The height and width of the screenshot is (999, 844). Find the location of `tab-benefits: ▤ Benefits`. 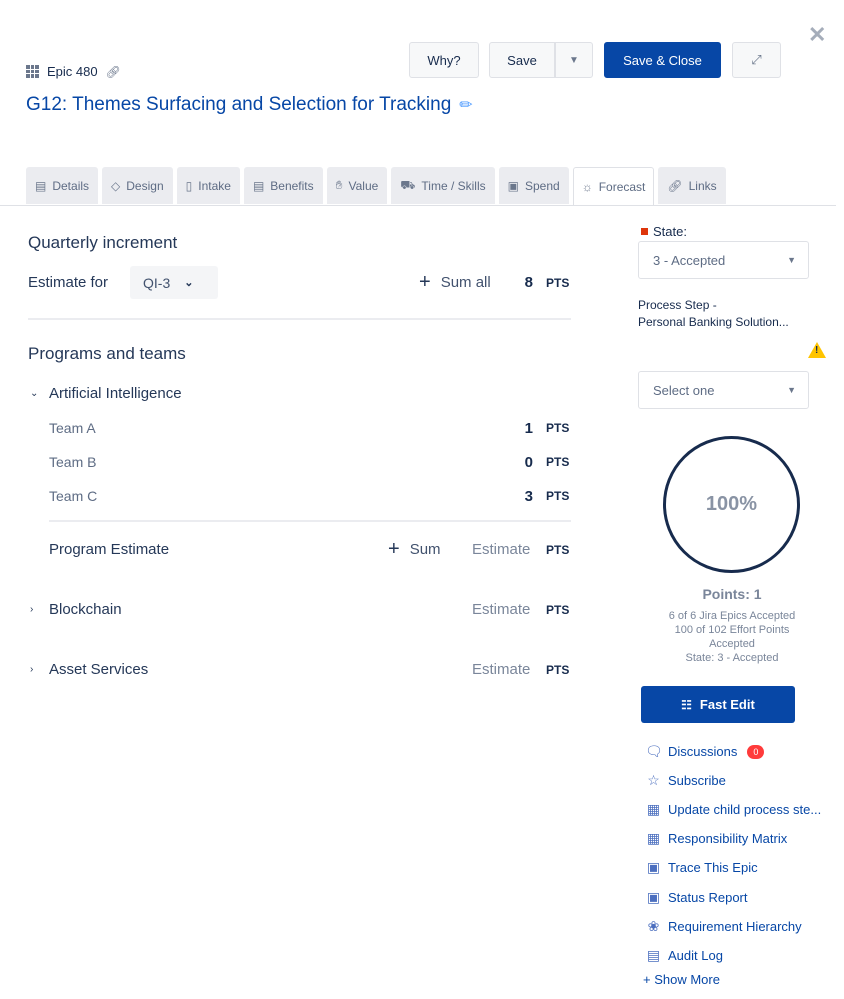

tab-benefits: ▤ Benefits is located at coordinates (283, 185).